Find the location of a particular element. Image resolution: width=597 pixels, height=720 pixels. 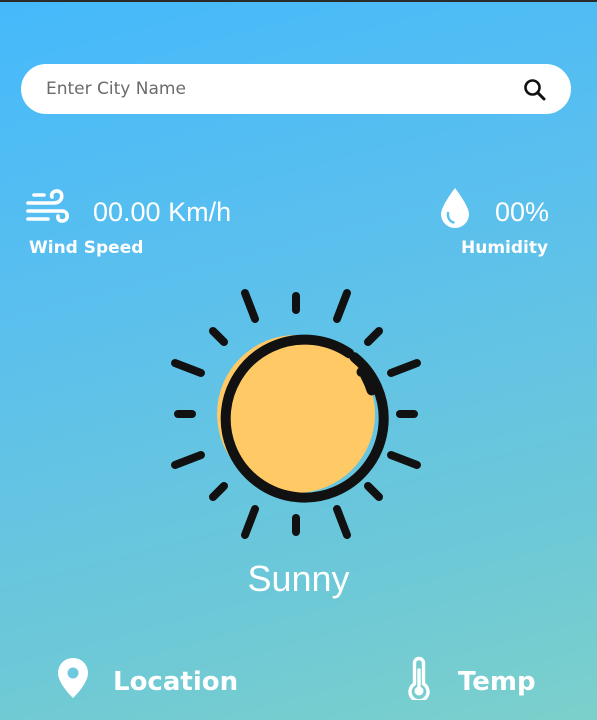

wind-speed-label: Wind Speed is located at coordinates (86, 248).